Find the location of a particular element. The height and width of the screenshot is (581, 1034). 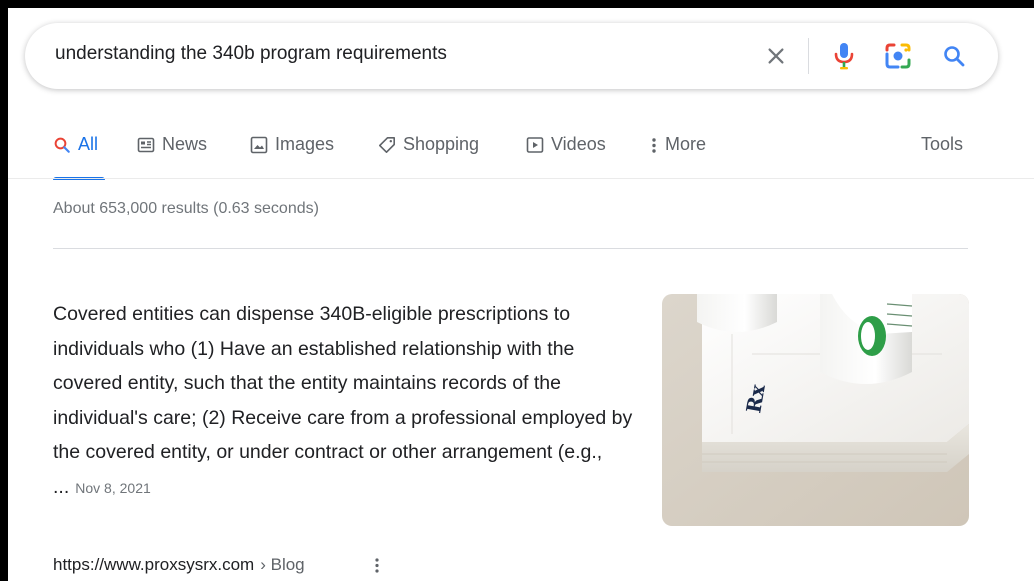

search-bar-divider is located at coordinates (808, 56).